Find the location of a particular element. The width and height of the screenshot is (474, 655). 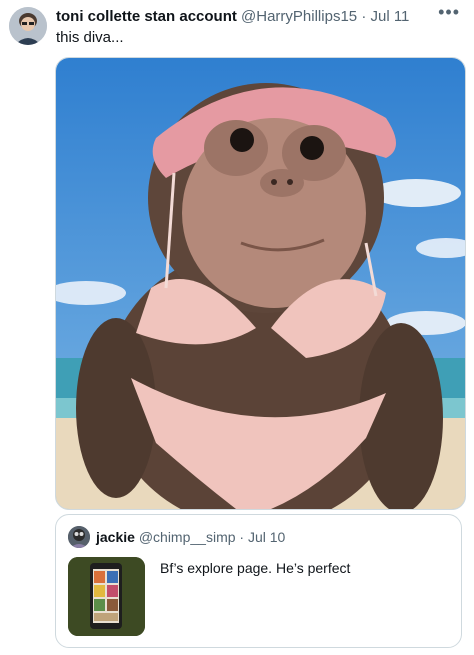

quoted-author-display-name: jackie is located at coordinates (115, 537).